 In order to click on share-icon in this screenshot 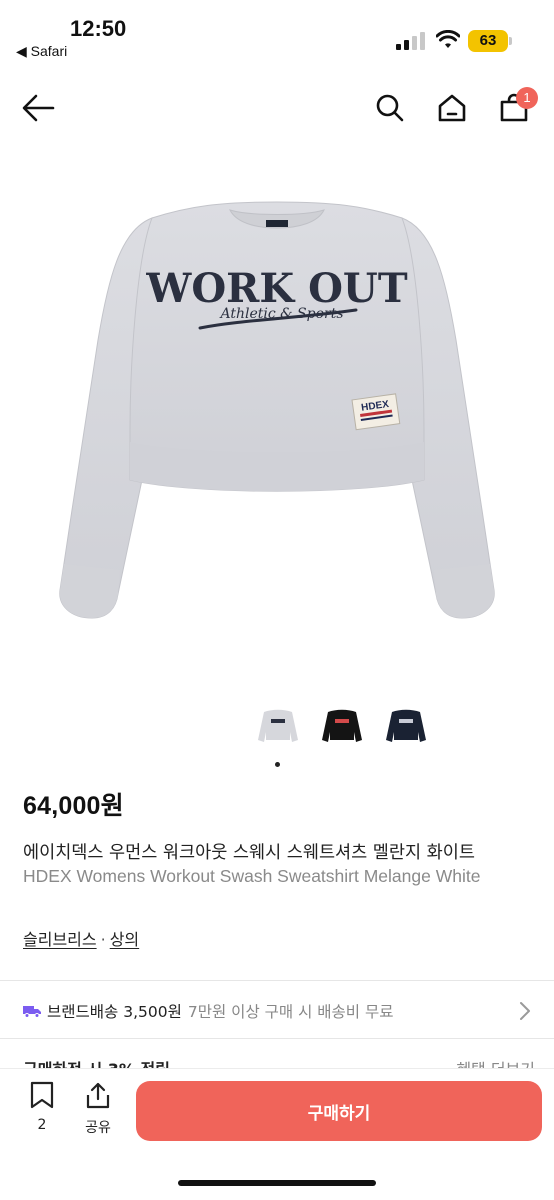, I will do `click(98, 1095)`.